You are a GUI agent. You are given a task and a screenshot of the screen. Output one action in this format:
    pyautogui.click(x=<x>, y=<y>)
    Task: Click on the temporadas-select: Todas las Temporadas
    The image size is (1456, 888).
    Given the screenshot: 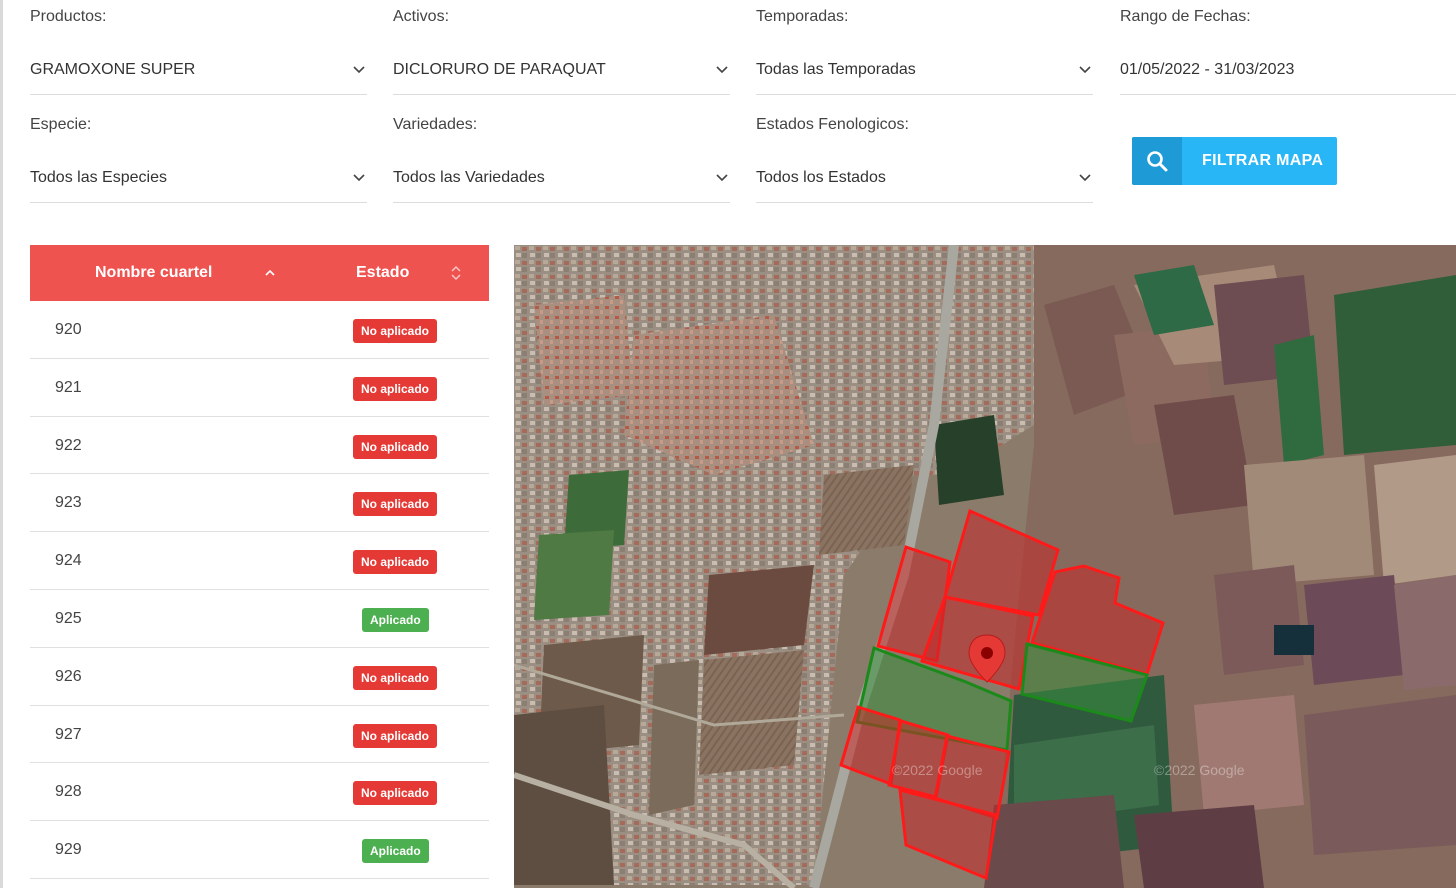 What is the action you would take?
    pyautogui.click(x=924, y=72)
    